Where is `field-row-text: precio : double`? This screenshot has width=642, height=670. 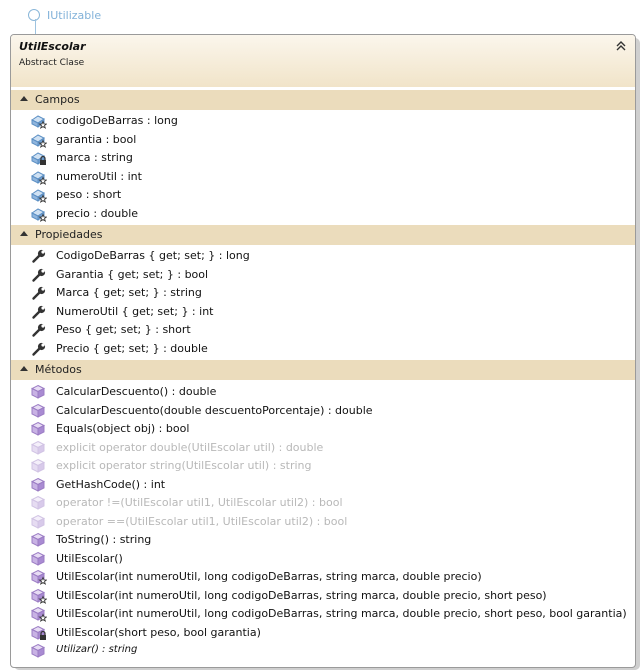
field-row-text: precio : double is located at coordinates (97, 213).